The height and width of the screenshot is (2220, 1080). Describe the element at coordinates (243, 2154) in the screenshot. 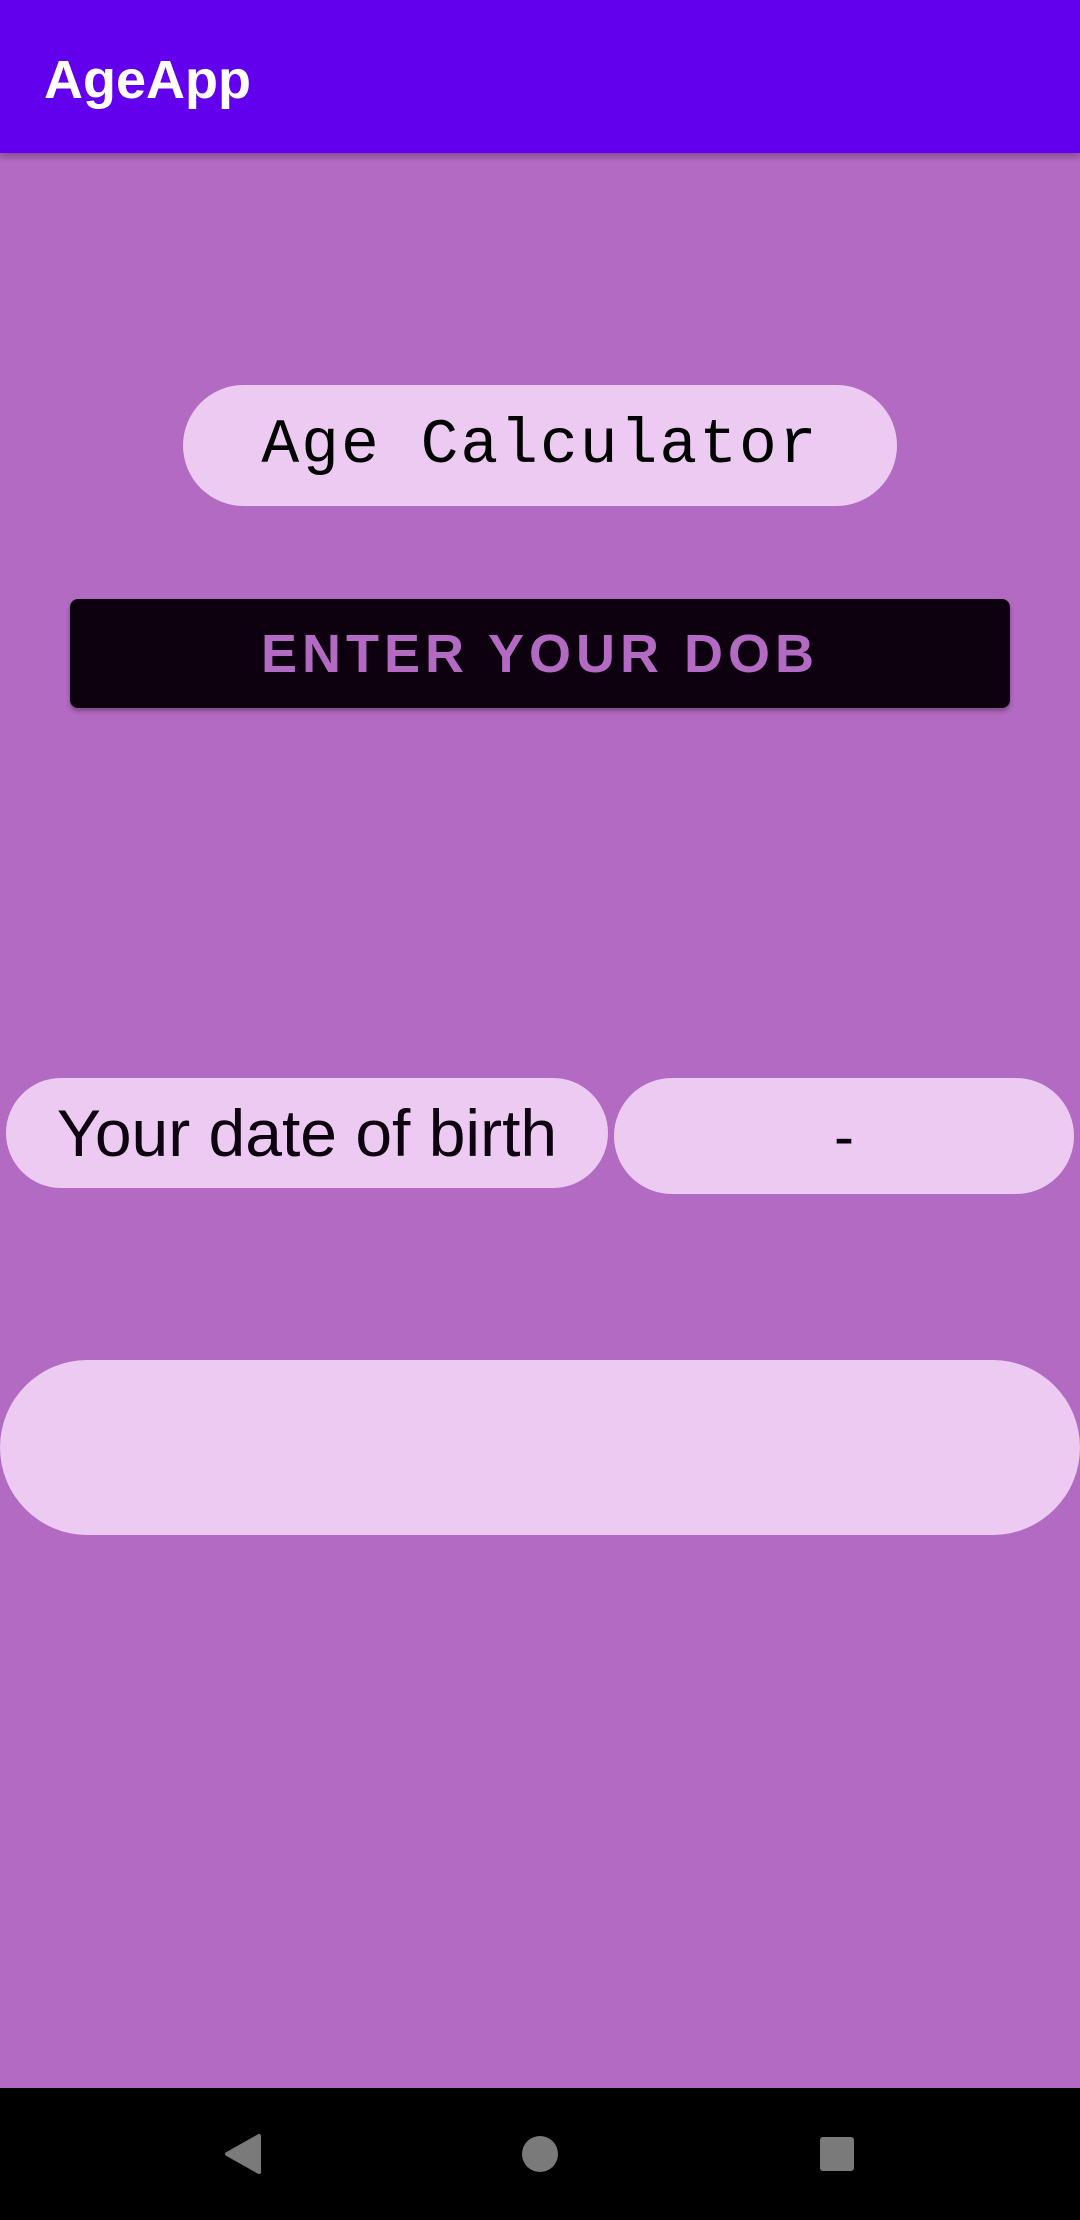

I see `back-icon` at that location.